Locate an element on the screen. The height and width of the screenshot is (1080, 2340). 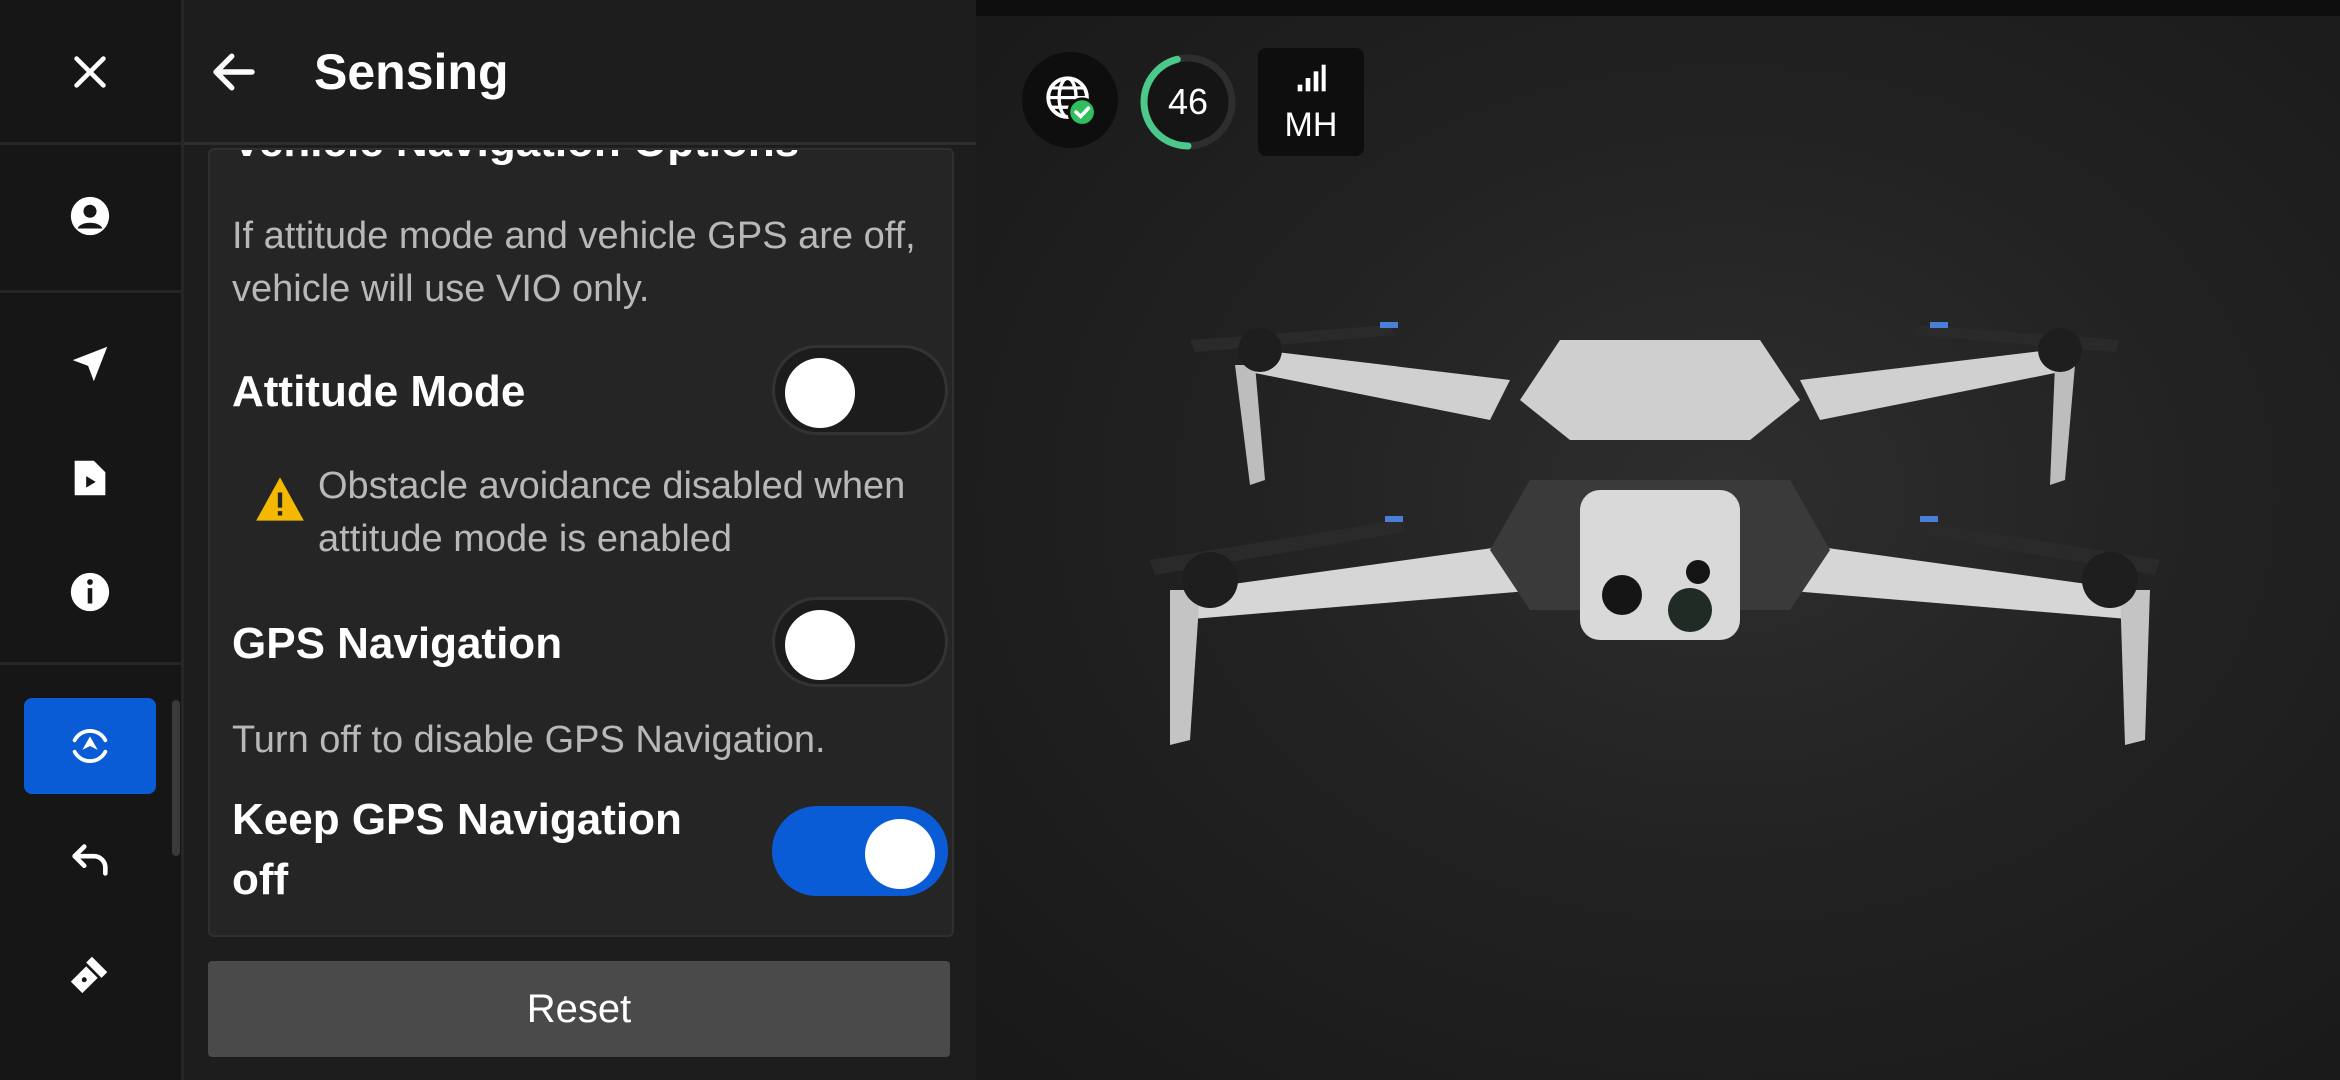
gps-description: Turn off to disable GPS Navigation. is located at coordinates (529, 740).